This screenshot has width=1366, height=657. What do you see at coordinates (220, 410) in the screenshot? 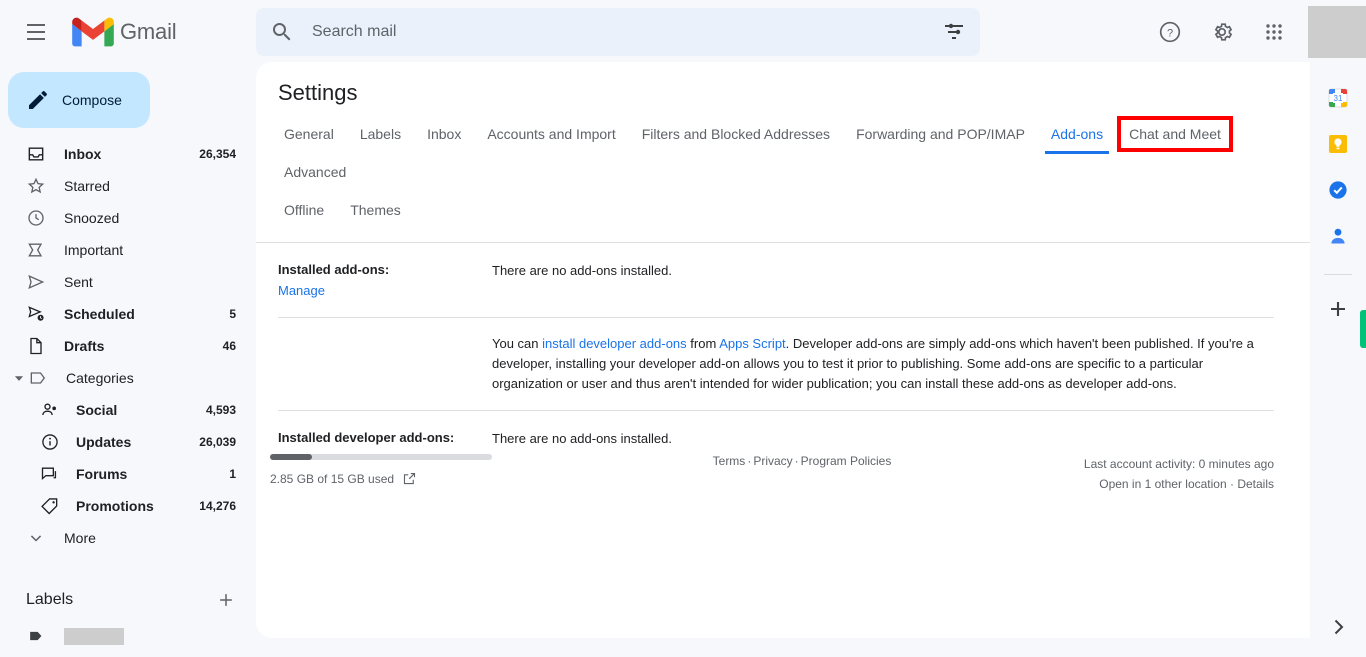
I see `sidebar-count: 4,593` at bounding box center [220, 410].